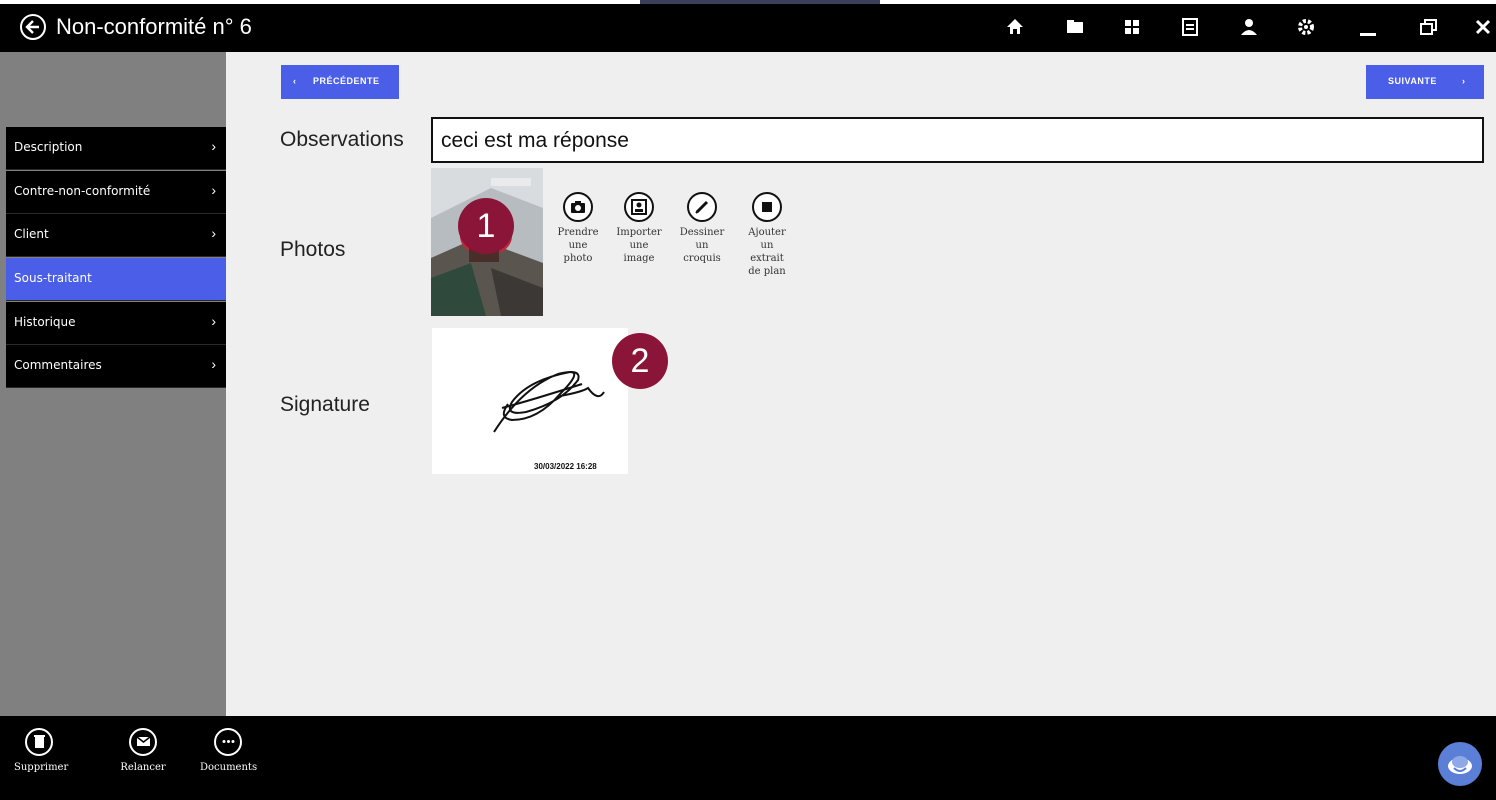  Describe the element at coordinates (1249, 27) in the screenshot. I see `user-icon` at that location.